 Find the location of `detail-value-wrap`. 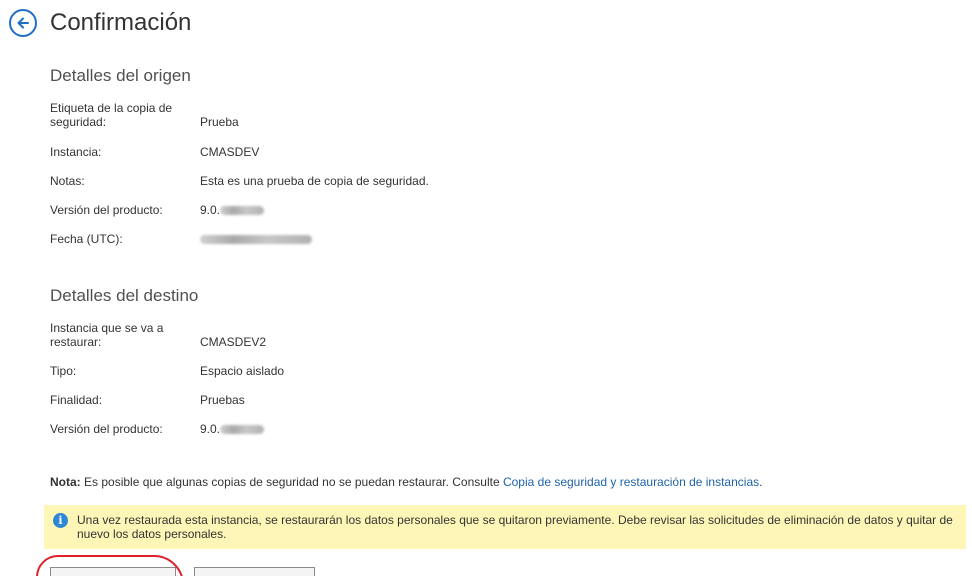

detail-value-wrap is located at coordinates (256, 239).